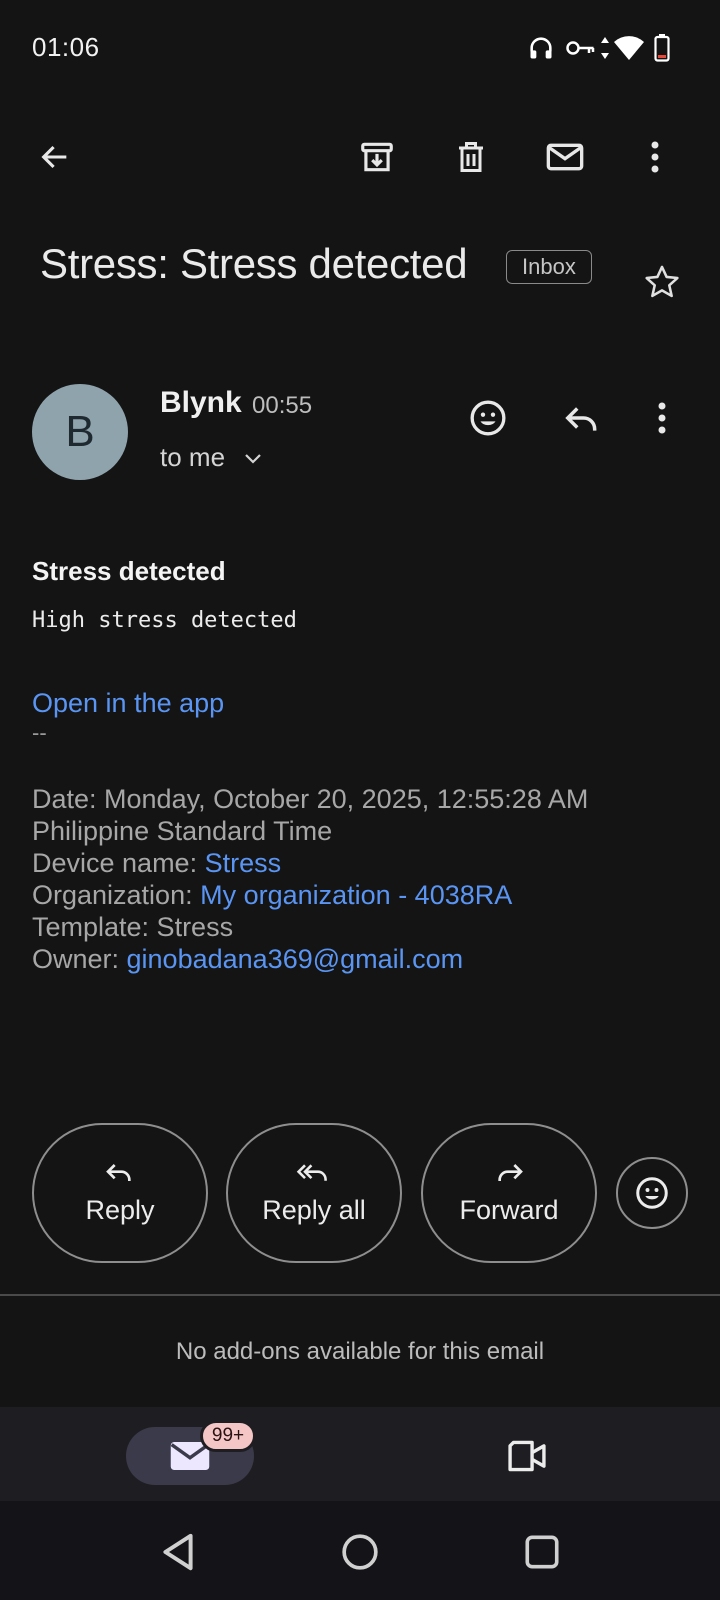 This screenshot has width=720, height=1600. Describe the element at coordinates (164, 620) in the screenshot. I see `body-text: High stress detected` at that location.